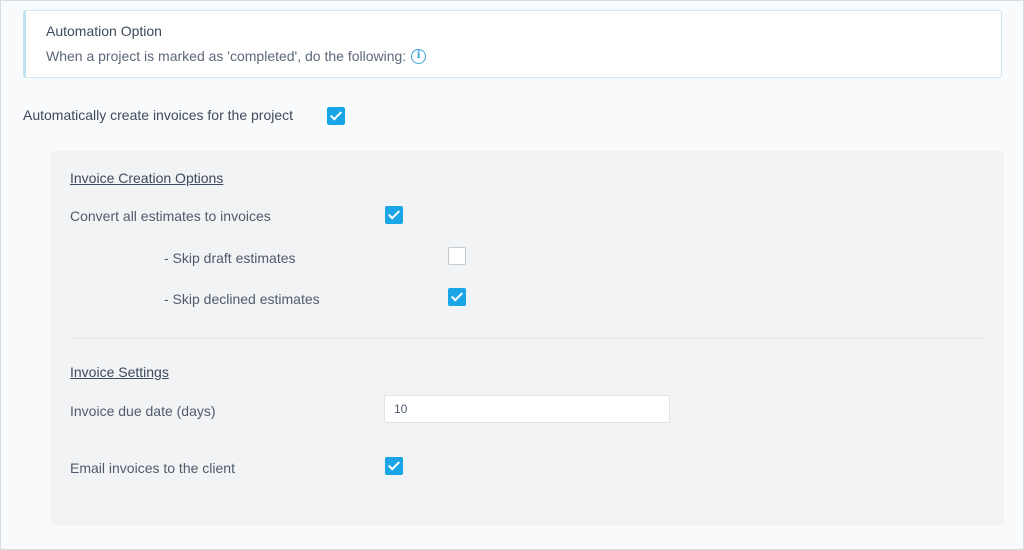 The height and width of the screenshot is (550, 1024). What do you see at coordinates (457, 256) in the screenshot?
I see `skip-draft-checkbox` at bounding box center [457, 256].